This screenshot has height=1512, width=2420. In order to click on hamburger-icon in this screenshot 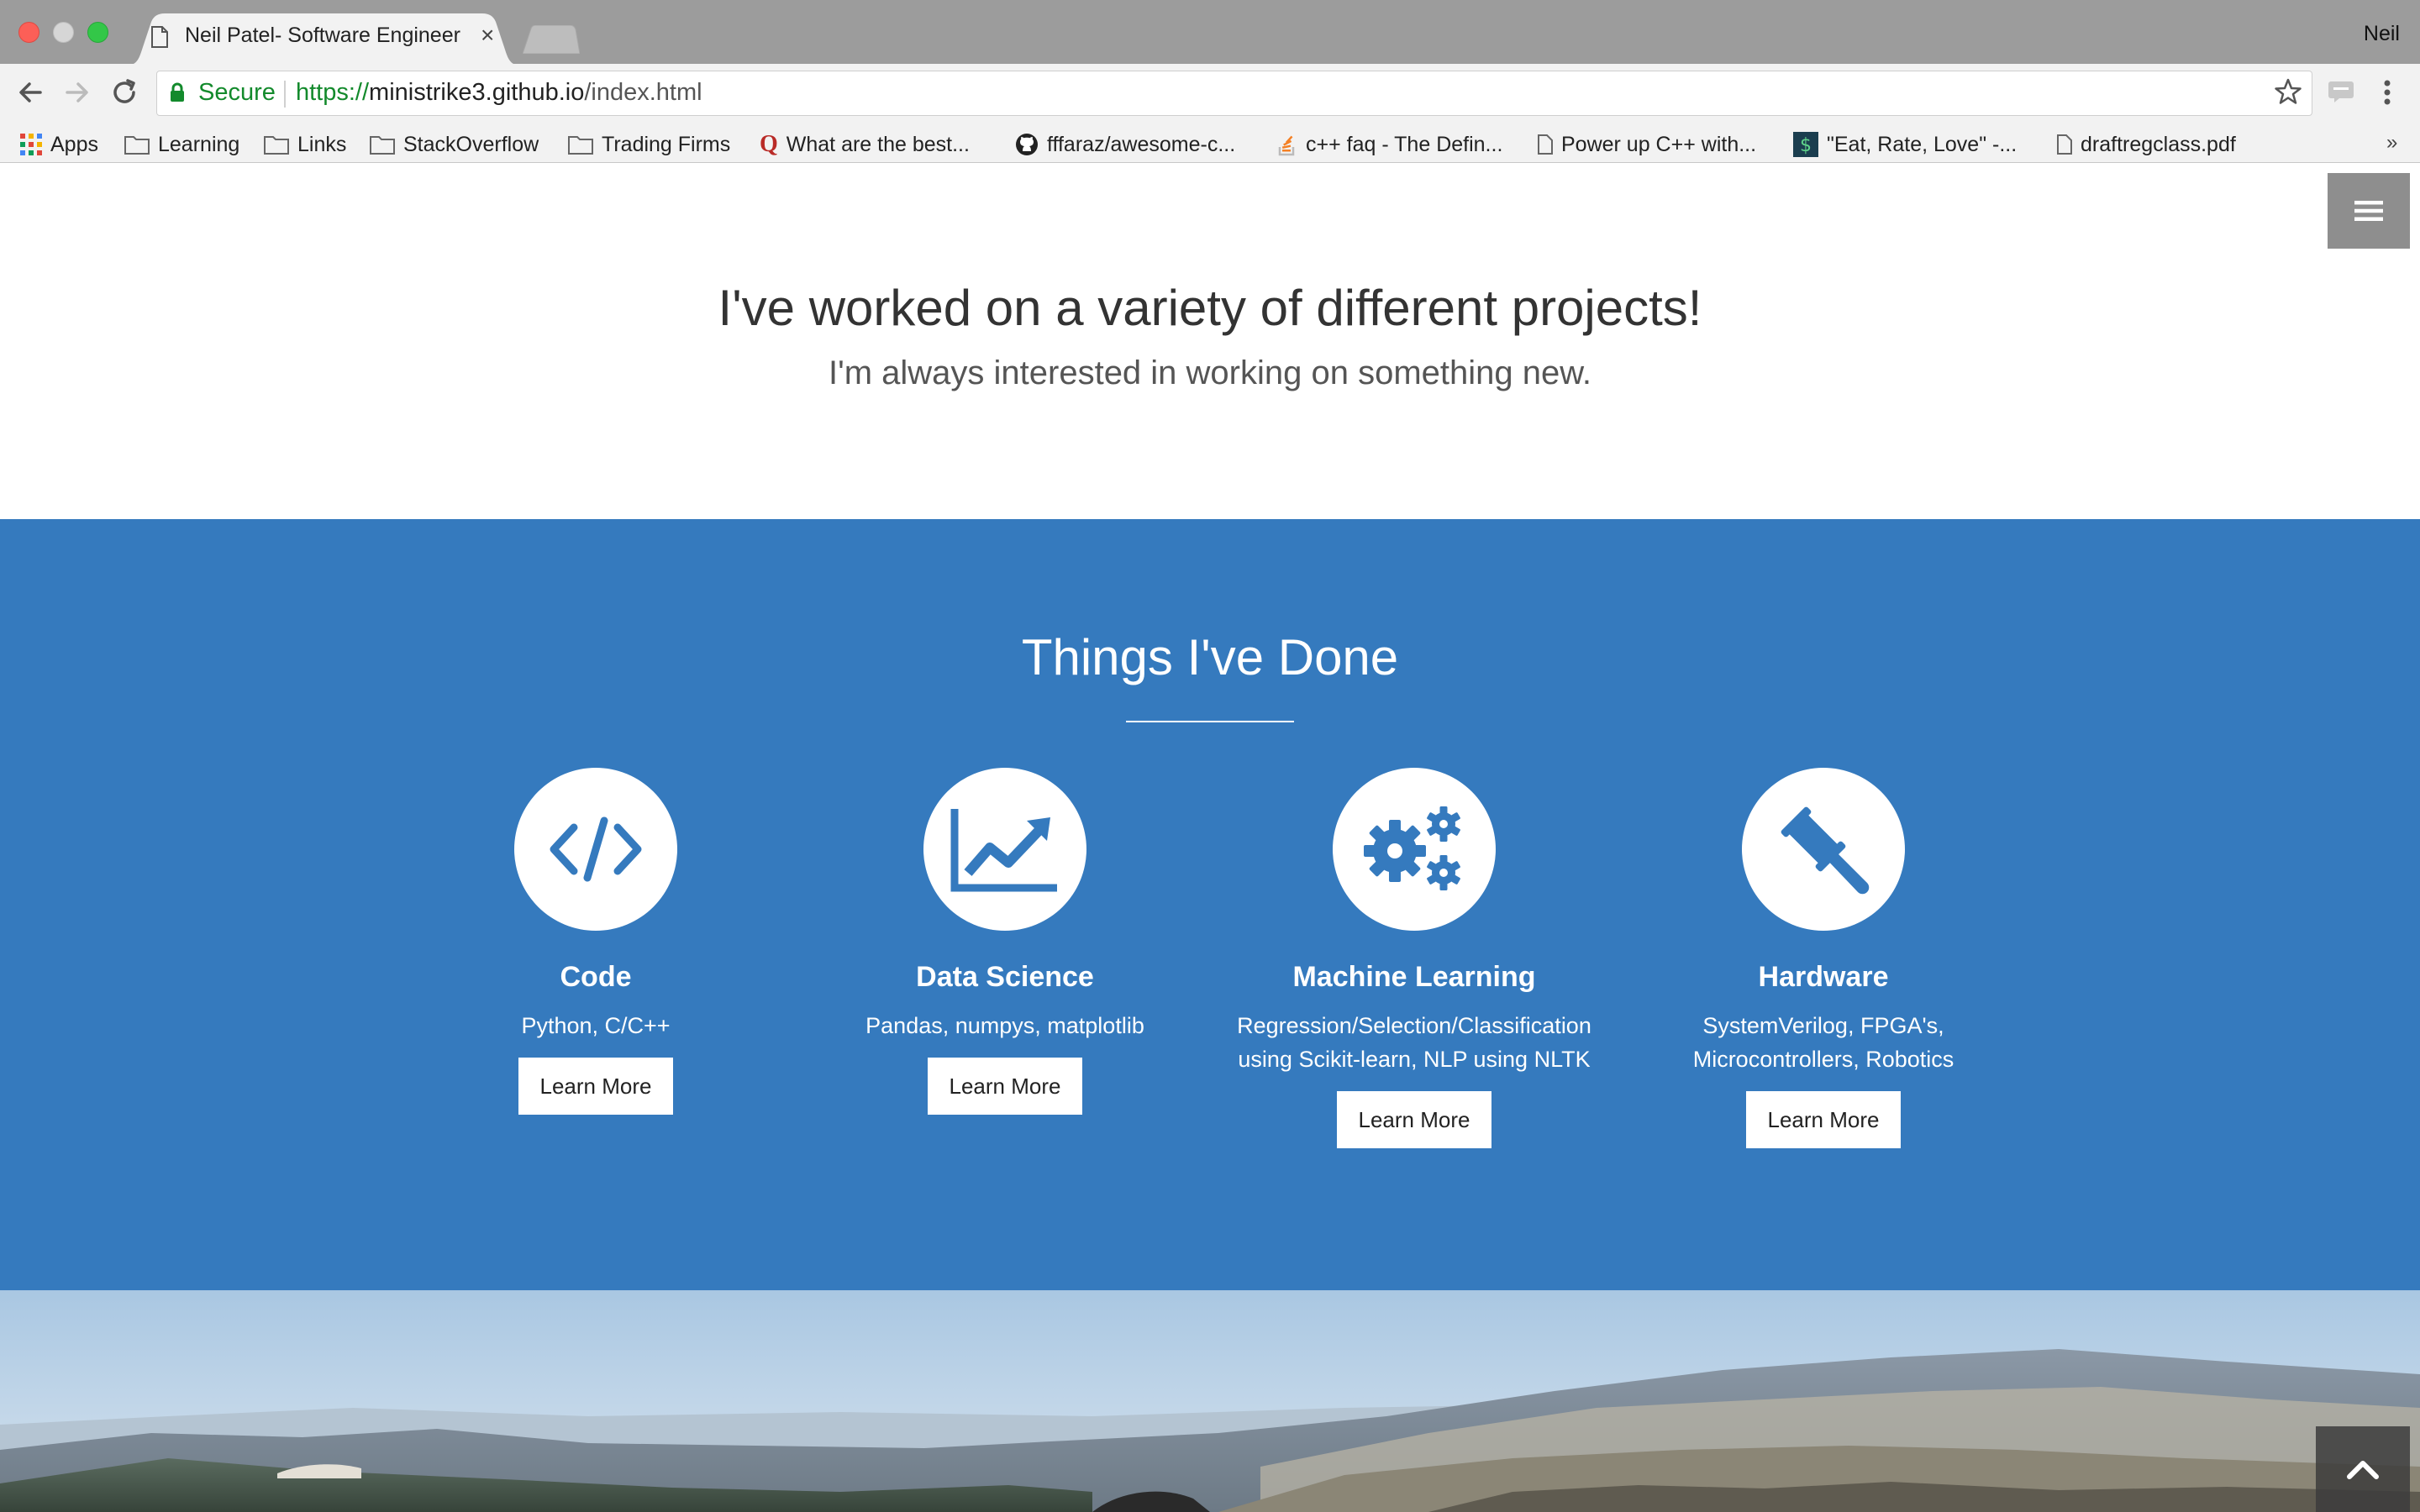, I will do `click(2368, 211)`.